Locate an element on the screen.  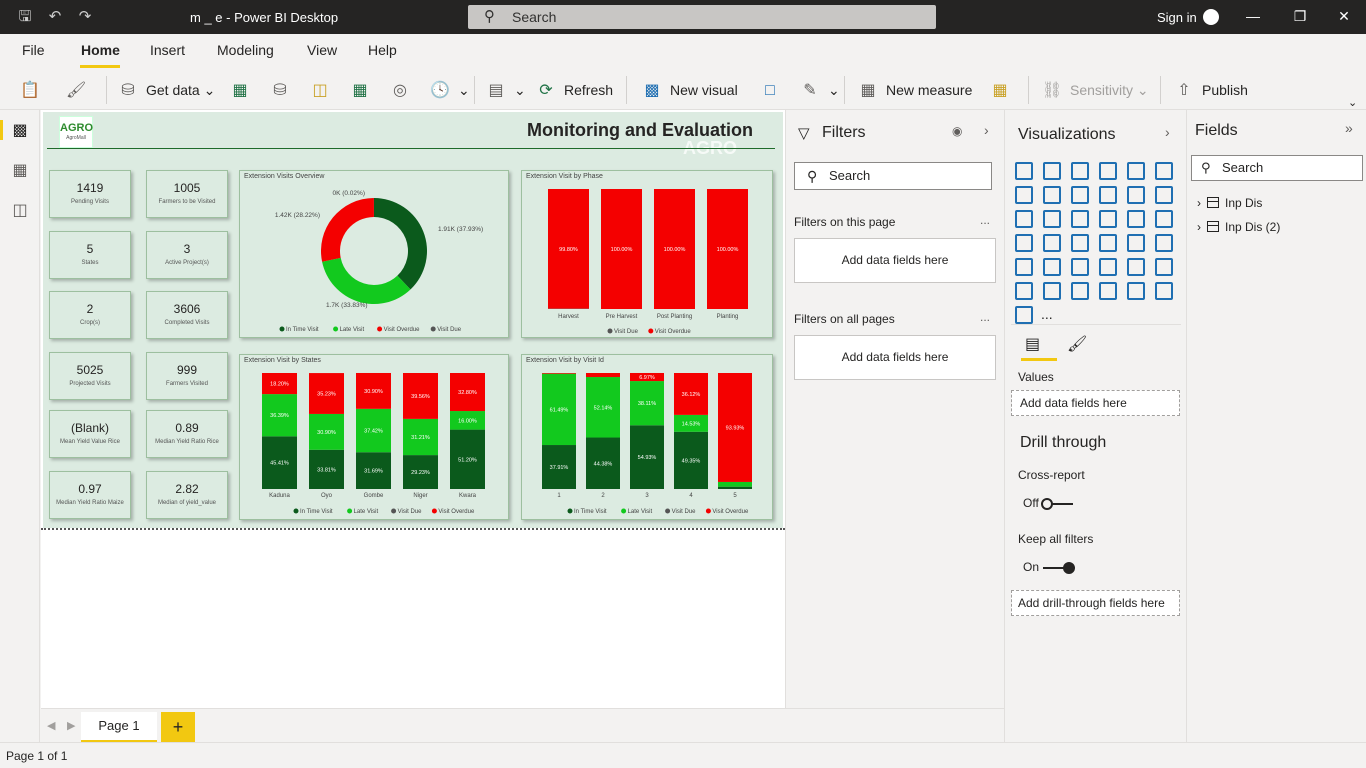
menu-view: View is located at coordinates (322, 50).